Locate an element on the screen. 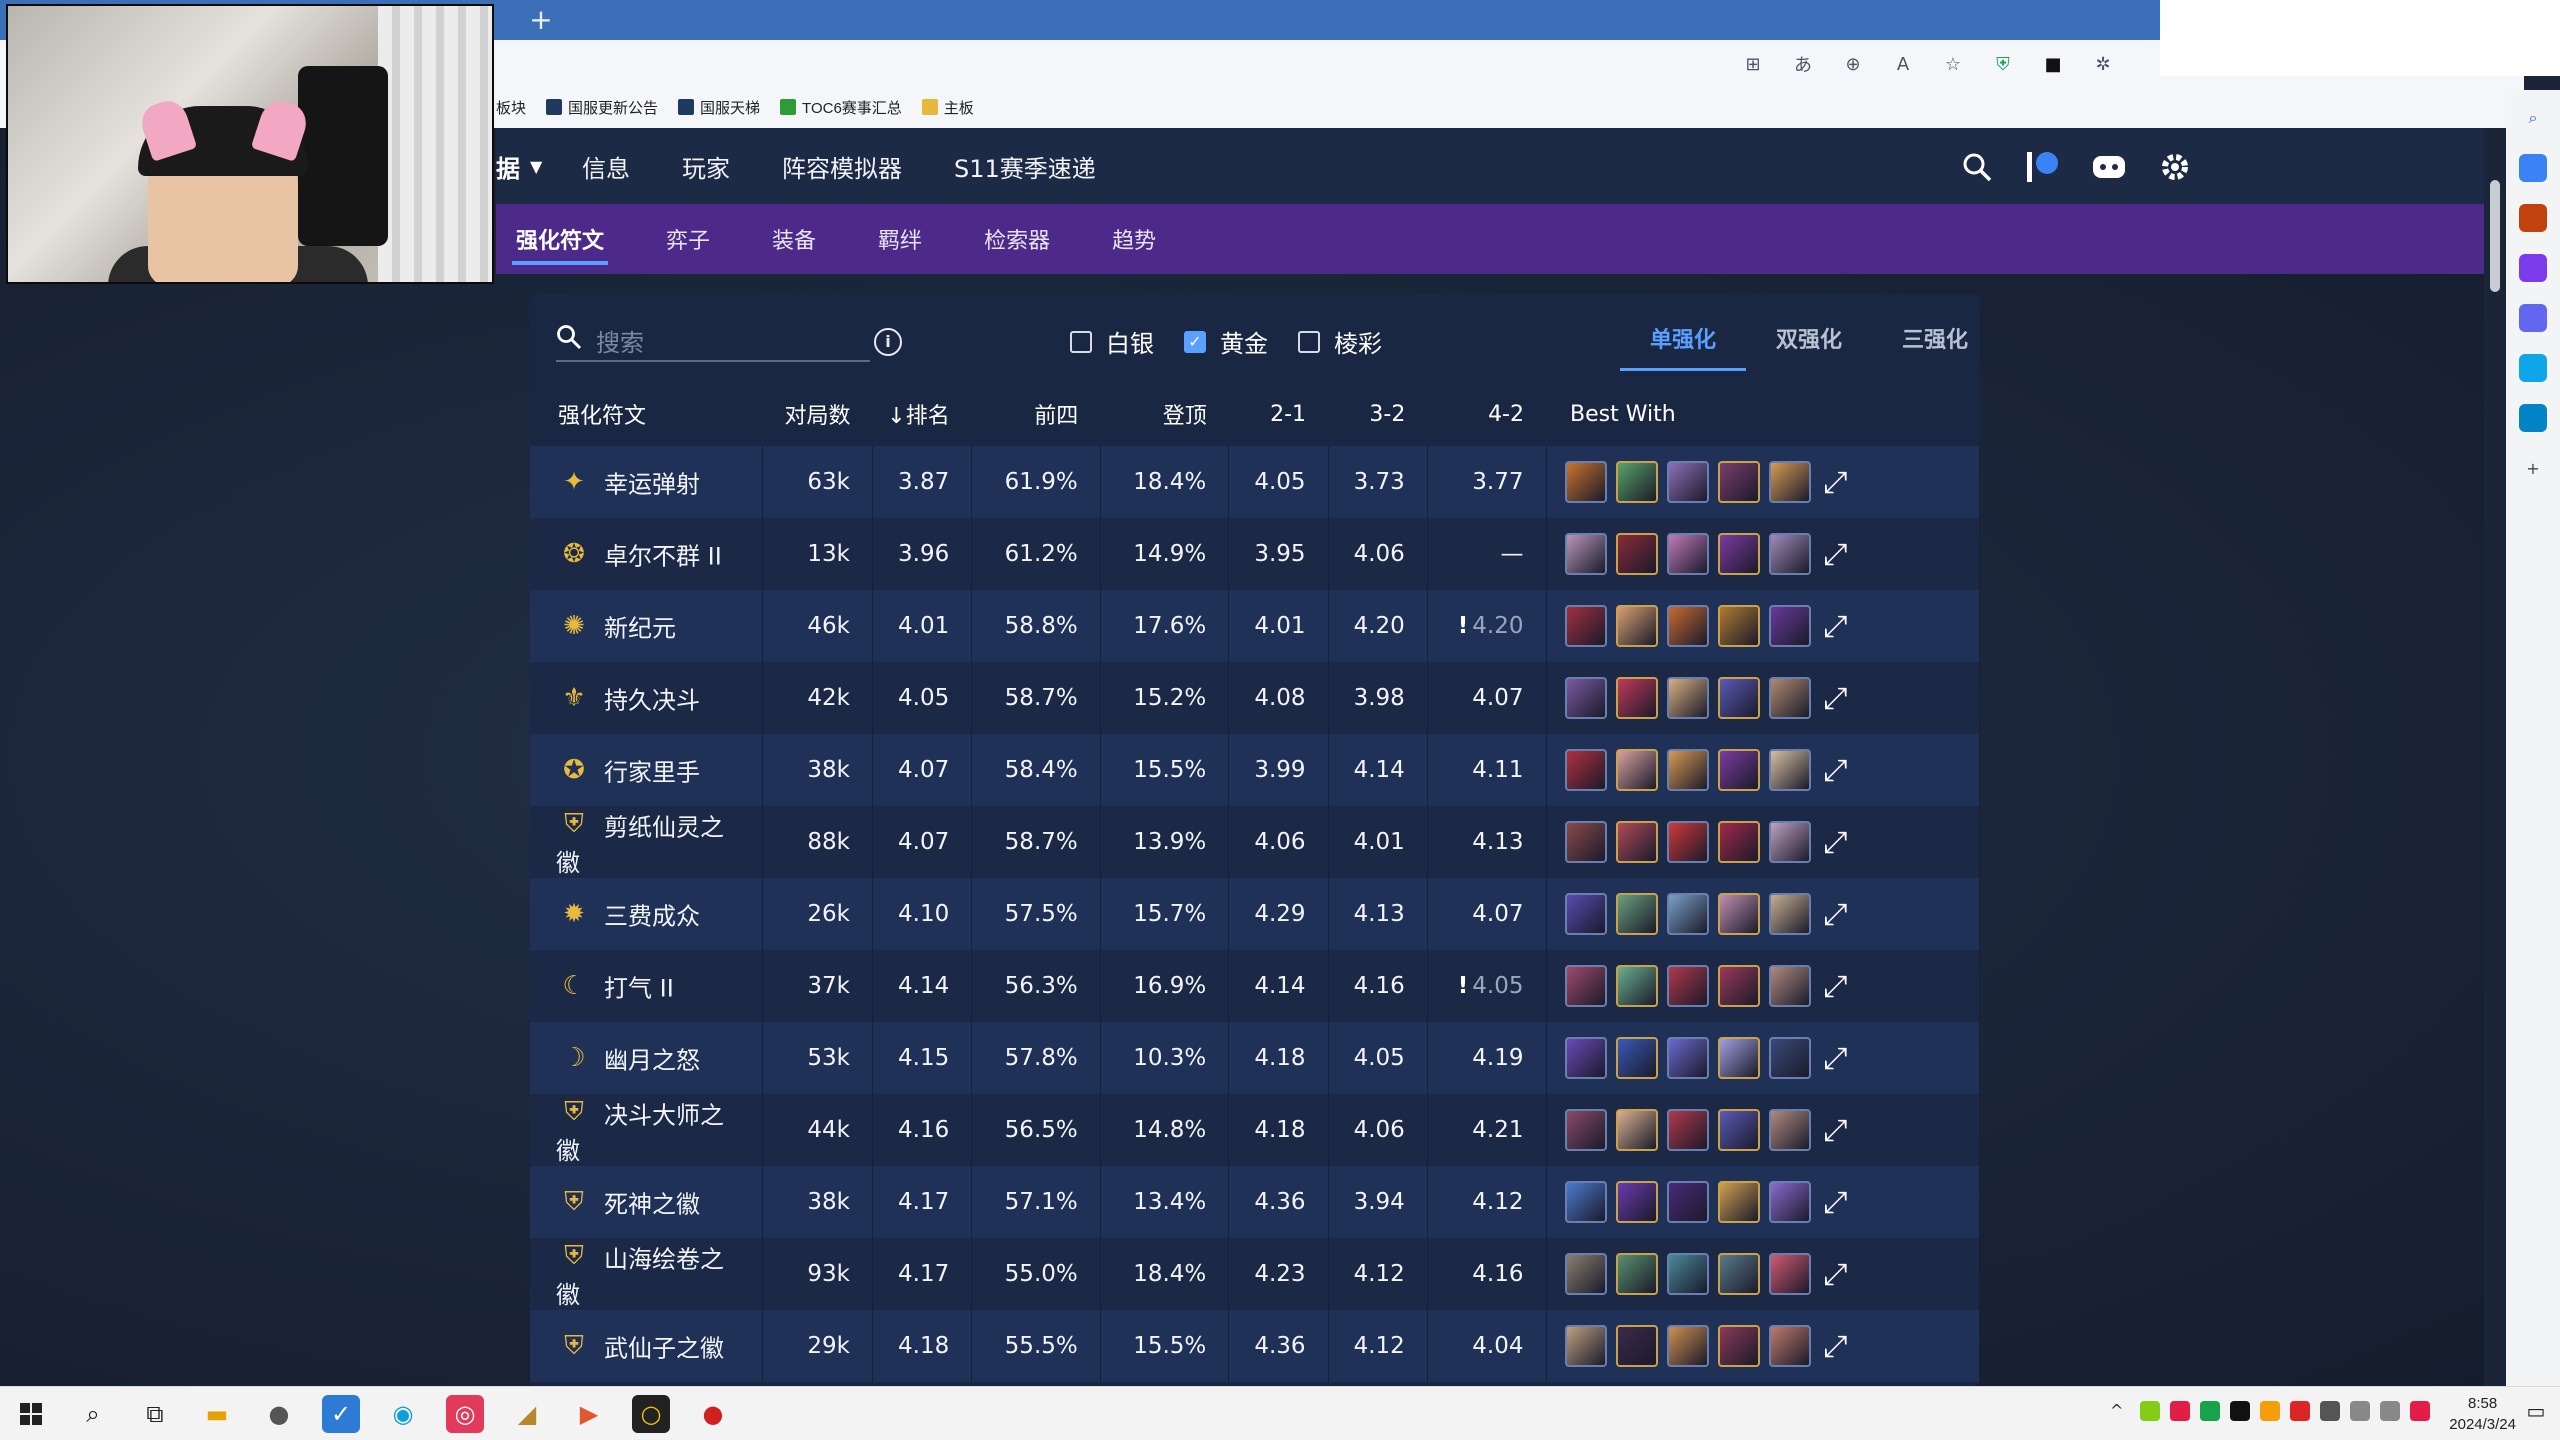 Image resolution: width=2560 pixels, height=1440 pixels. bookmark-item: 板块 is located at coordinates (511, 107).